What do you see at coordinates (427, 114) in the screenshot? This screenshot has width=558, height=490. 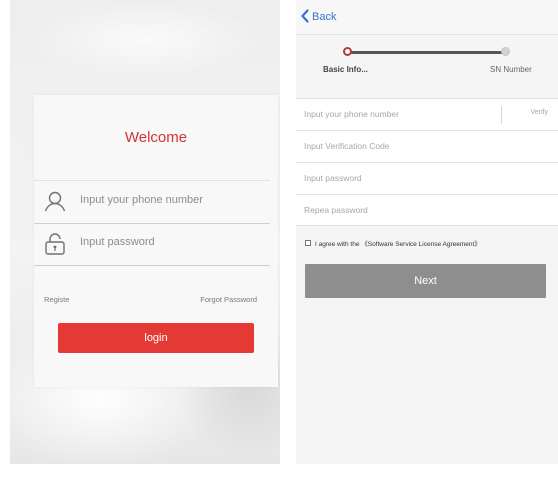 I see `phone-number-input: Input your phone number Verify` at bounding box center [427, 114].